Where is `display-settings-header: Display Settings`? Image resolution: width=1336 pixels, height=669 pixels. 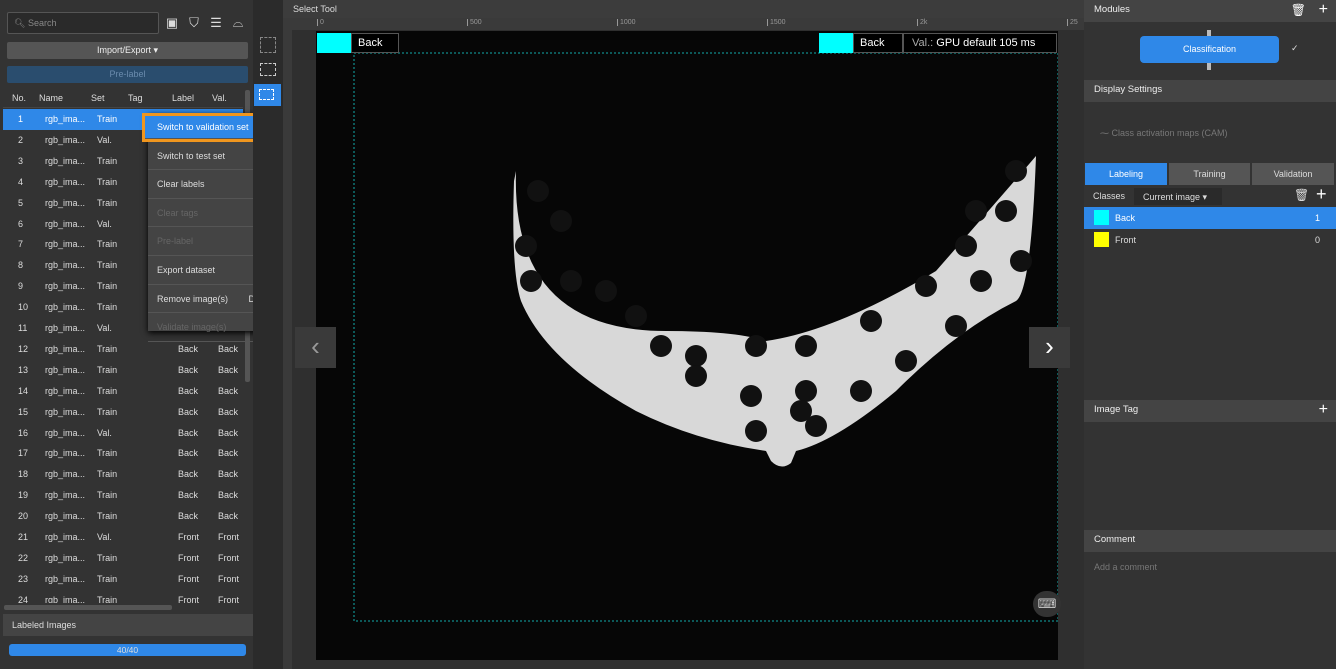
display-settings-header: Display Settings is located at coordinates (1210, 91).